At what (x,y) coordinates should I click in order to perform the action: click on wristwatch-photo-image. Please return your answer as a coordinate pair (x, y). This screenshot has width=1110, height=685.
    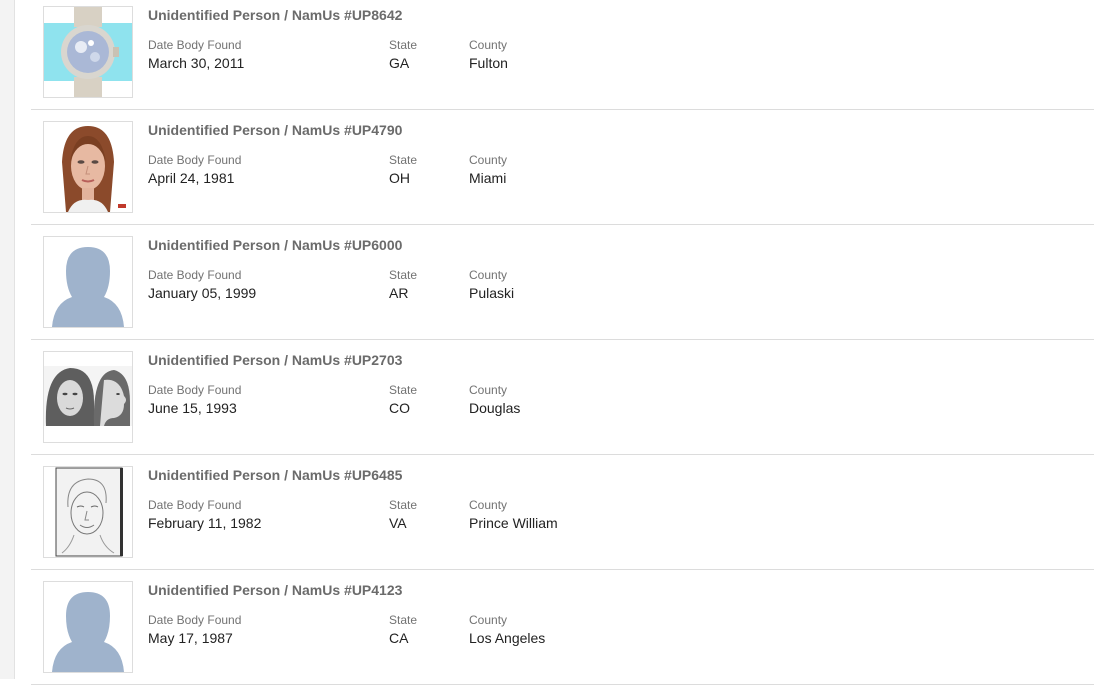
    Looking at the image, I should click on (88, 52).